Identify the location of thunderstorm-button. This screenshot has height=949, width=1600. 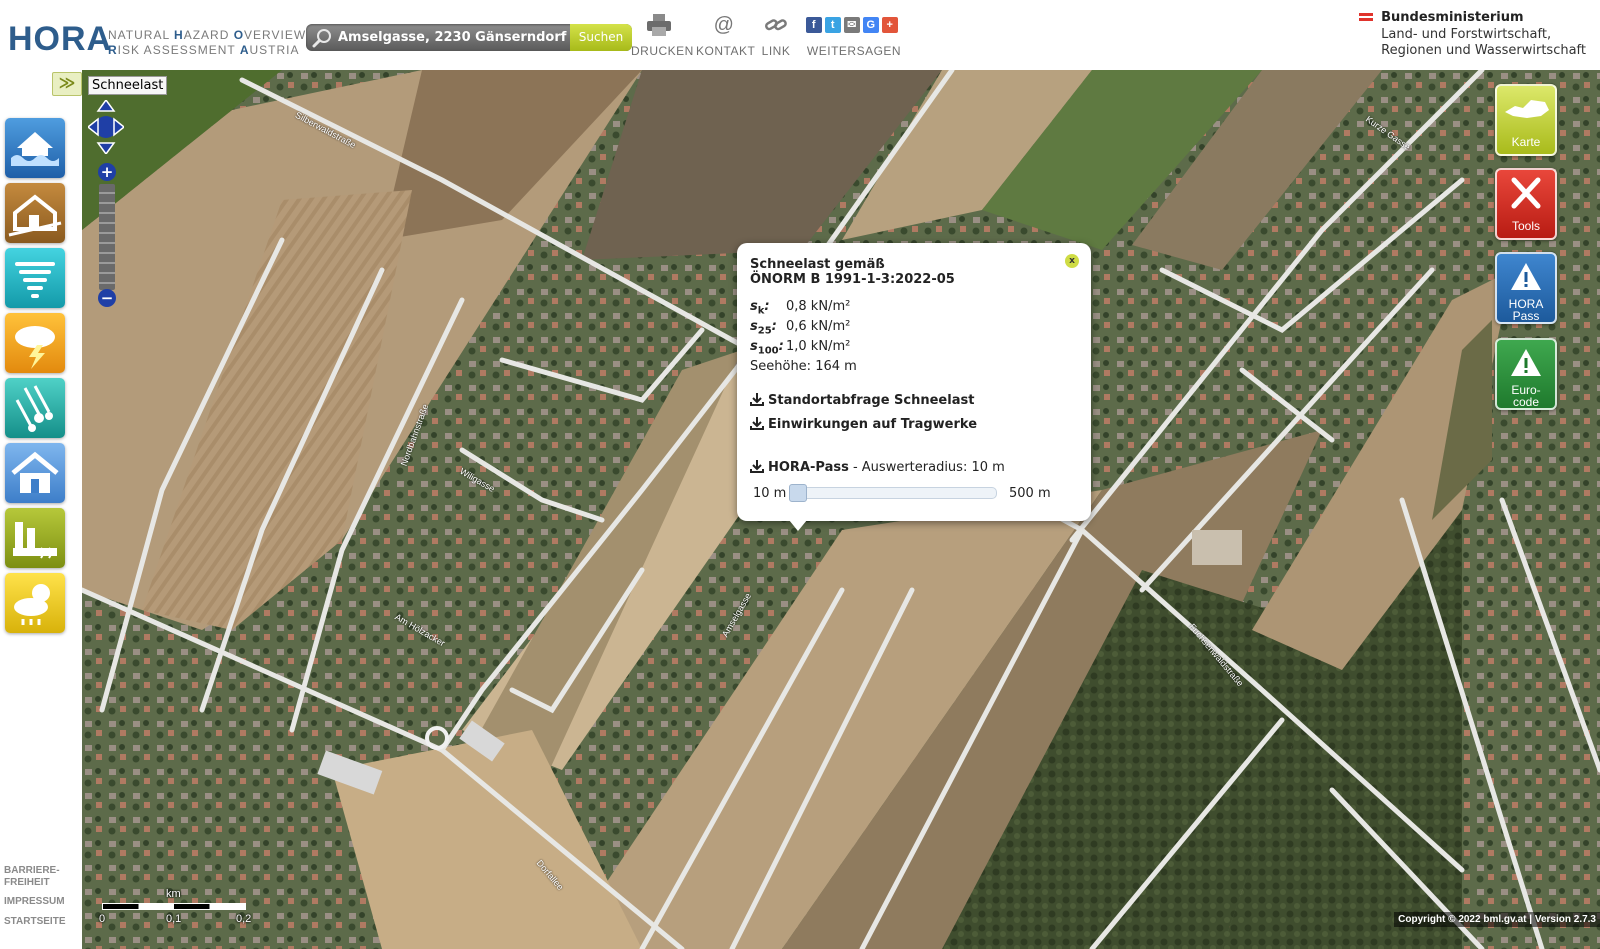
(35, 343).